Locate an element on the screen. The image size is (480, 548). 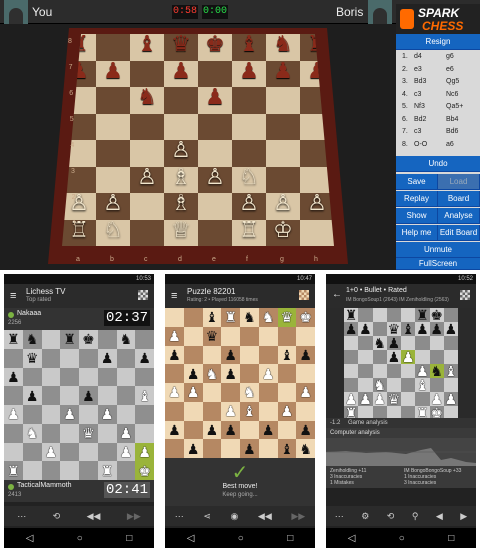
square-a3 is located at coordinates (174, 411).